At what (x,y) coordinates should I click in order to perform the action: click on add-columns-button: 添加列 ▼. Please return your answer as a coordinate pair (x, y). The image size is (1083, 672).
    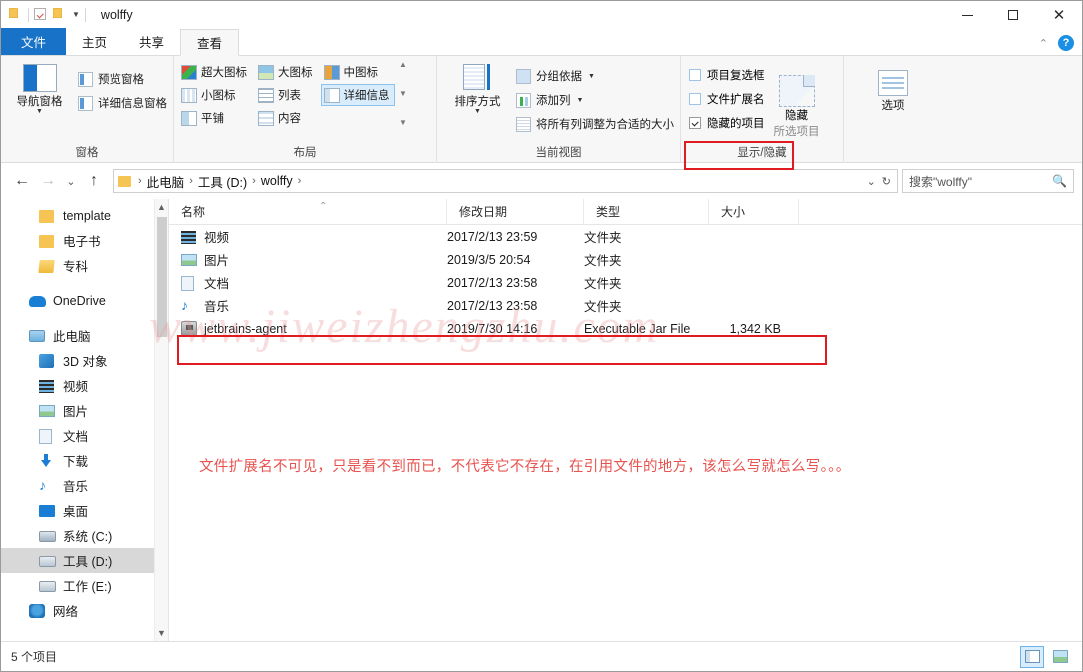
    Looking at the image, I should click on (595, 100).